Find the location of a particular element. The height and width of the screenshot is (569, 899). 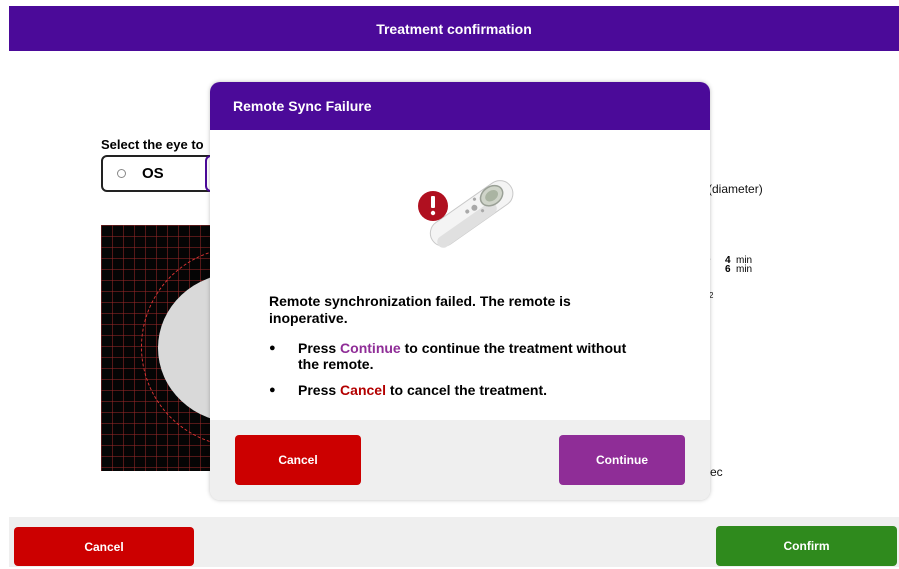

time-row-2: 6 min is located at coordinates (738, 270).